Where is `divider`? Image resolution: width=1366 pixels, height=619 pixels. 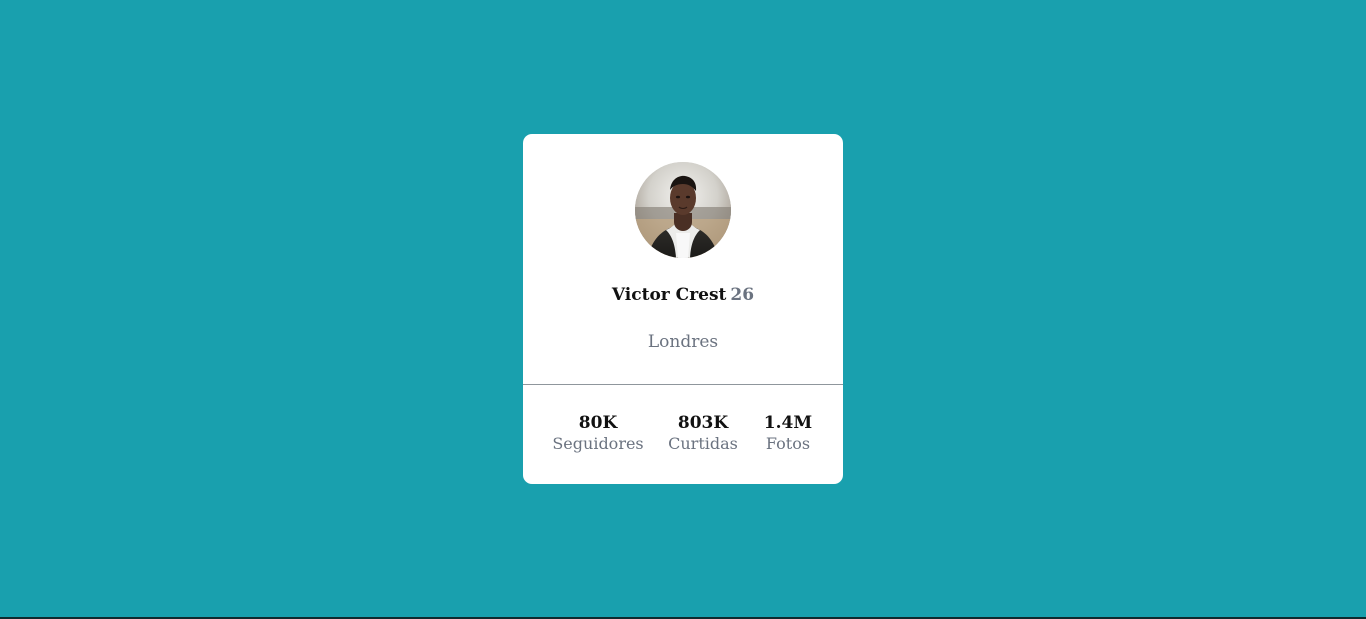
divider is located at coordinates (683, 384).